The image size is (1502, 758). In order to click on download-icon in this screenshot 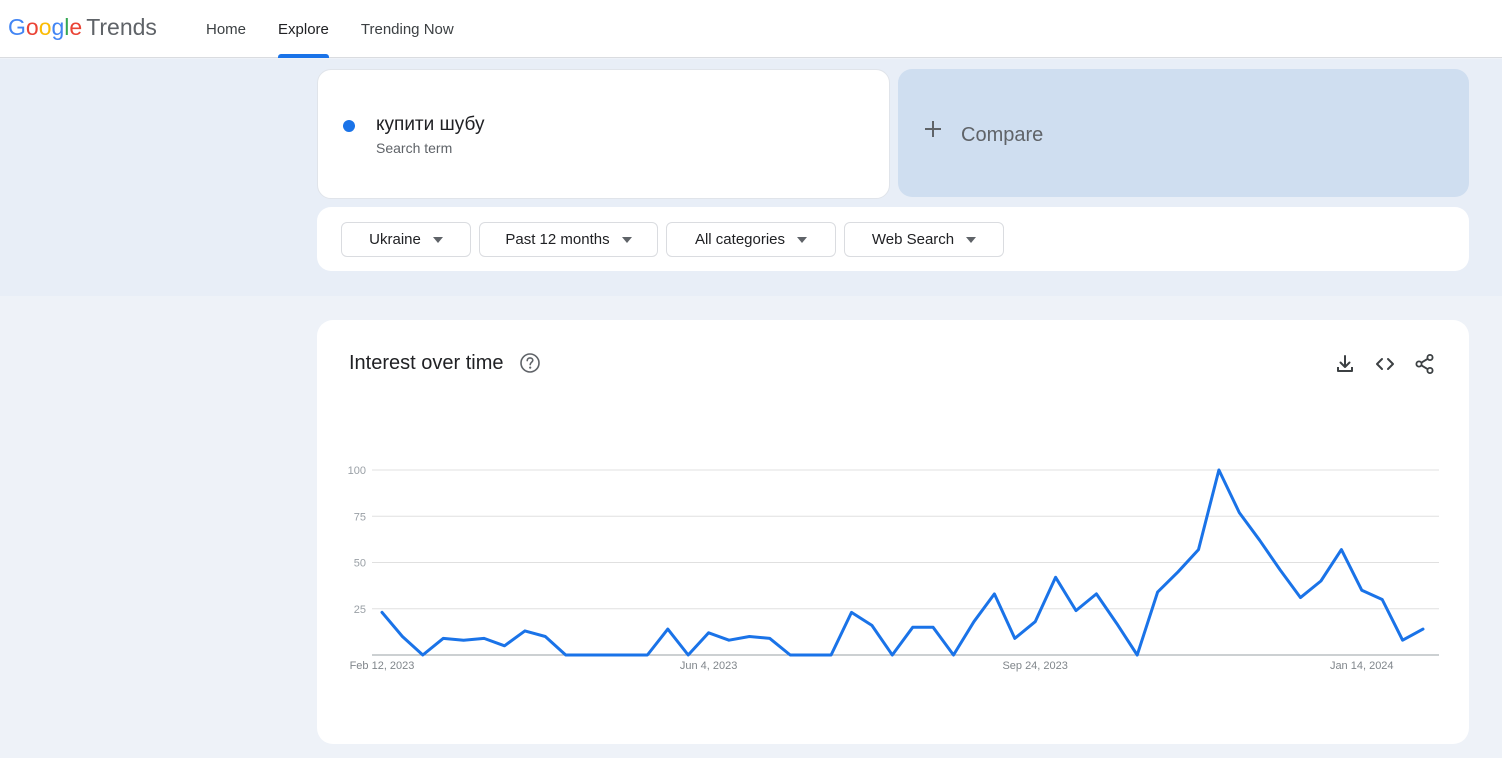, I will do `click(1345, 364)`.